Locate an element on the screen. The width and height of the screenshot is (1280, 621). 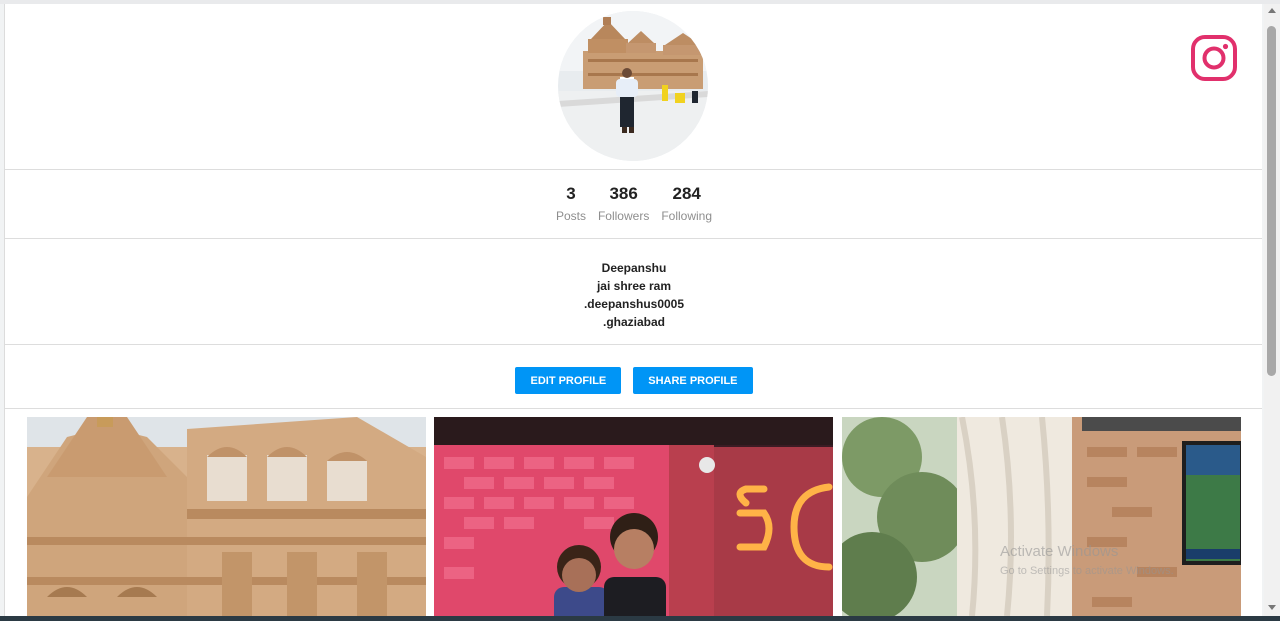
scroll-up-arrow-icon is located at coordinates (1272, 10).